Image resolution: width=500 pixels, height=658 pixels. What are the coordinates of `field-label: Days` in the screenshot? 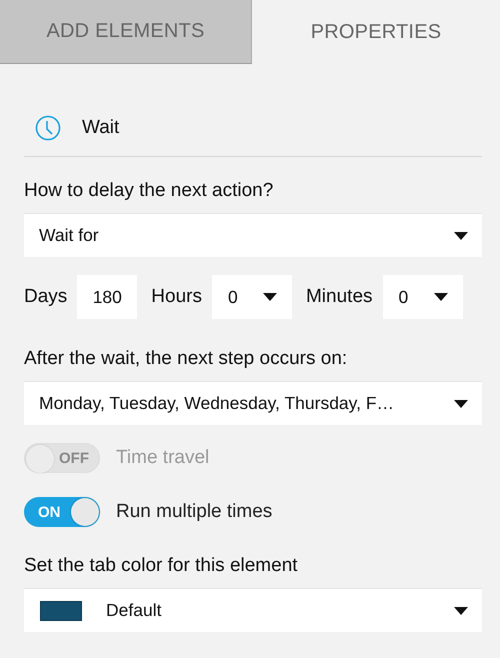 It's located at (46, 297).